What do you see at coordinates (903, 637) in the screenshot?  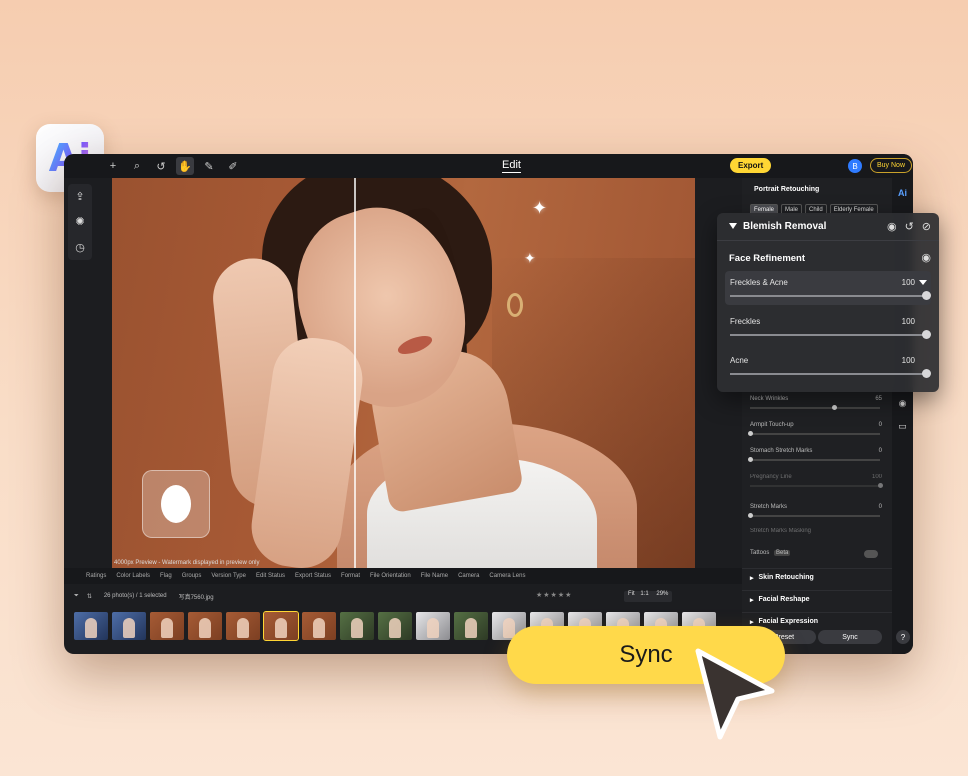 I see `help-icon: ?` at bounding box center [903, 637].